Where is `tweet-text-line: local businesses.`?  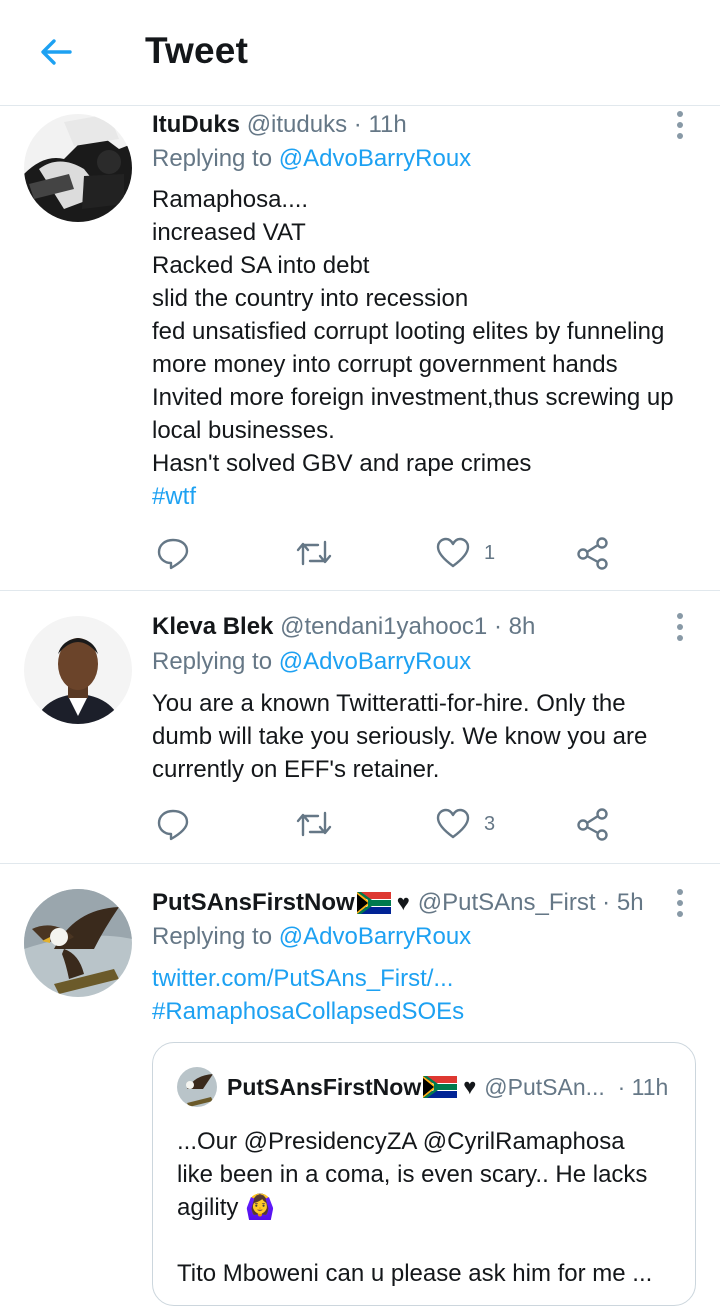 tweet-text-line: local businesses. is located at coordinates (243, 430).